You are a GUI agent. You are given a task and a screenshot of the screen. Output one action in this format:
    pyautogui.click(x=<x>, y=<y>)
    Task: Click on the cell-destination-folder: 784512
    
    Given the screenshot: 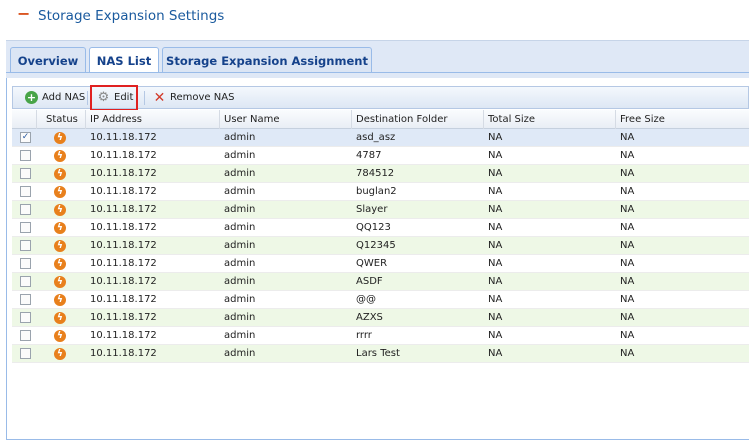 What is the action you would take?
    pyautogui.click(x=375, y=173)
    